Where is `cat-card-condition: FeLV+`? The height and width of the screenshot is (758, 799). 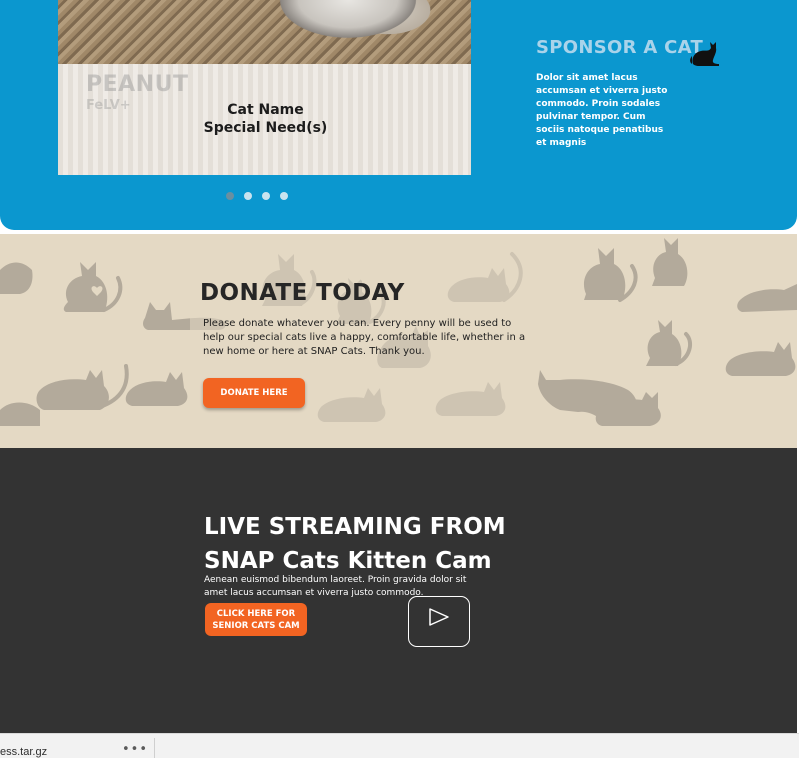
cat-card-condition: FeLV+ is located at coordinates (108, 105).